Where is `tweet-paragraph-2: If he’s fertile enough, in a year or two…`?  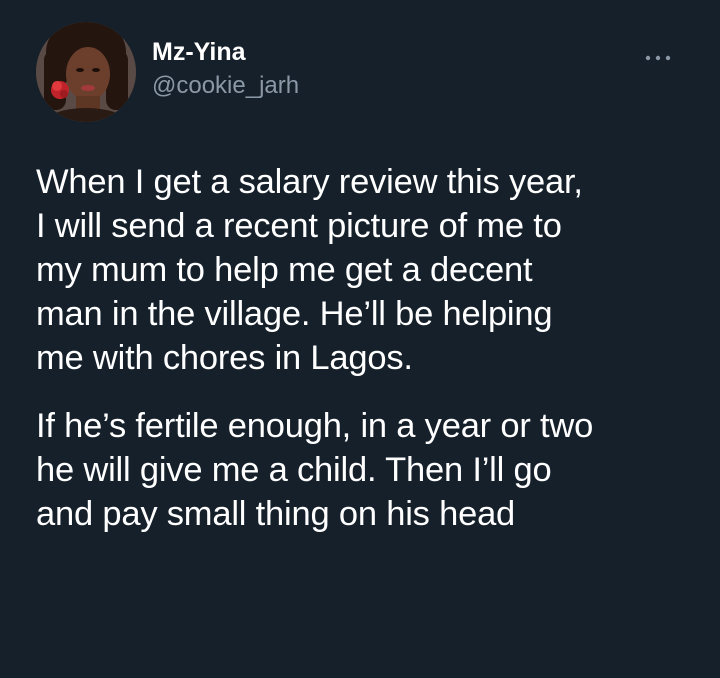 tweet-paragraph-2: If he’s fertile enough, in a year or two… is located at coordinates (315, 470).